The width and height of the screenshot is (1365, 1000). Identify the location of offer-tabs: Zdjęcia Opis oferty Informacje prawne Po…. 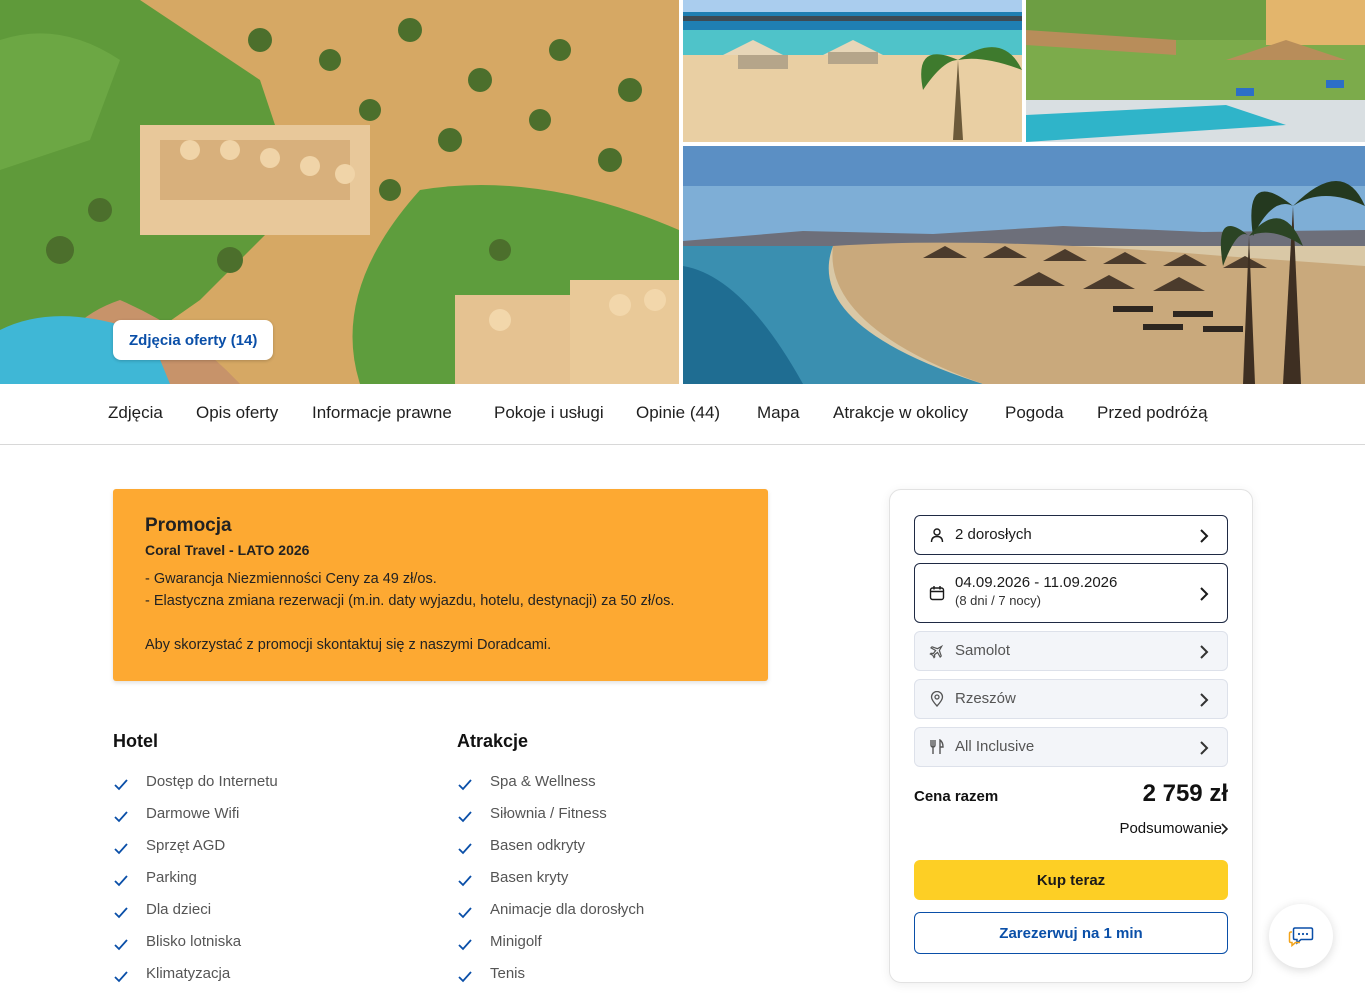
(682, 414).